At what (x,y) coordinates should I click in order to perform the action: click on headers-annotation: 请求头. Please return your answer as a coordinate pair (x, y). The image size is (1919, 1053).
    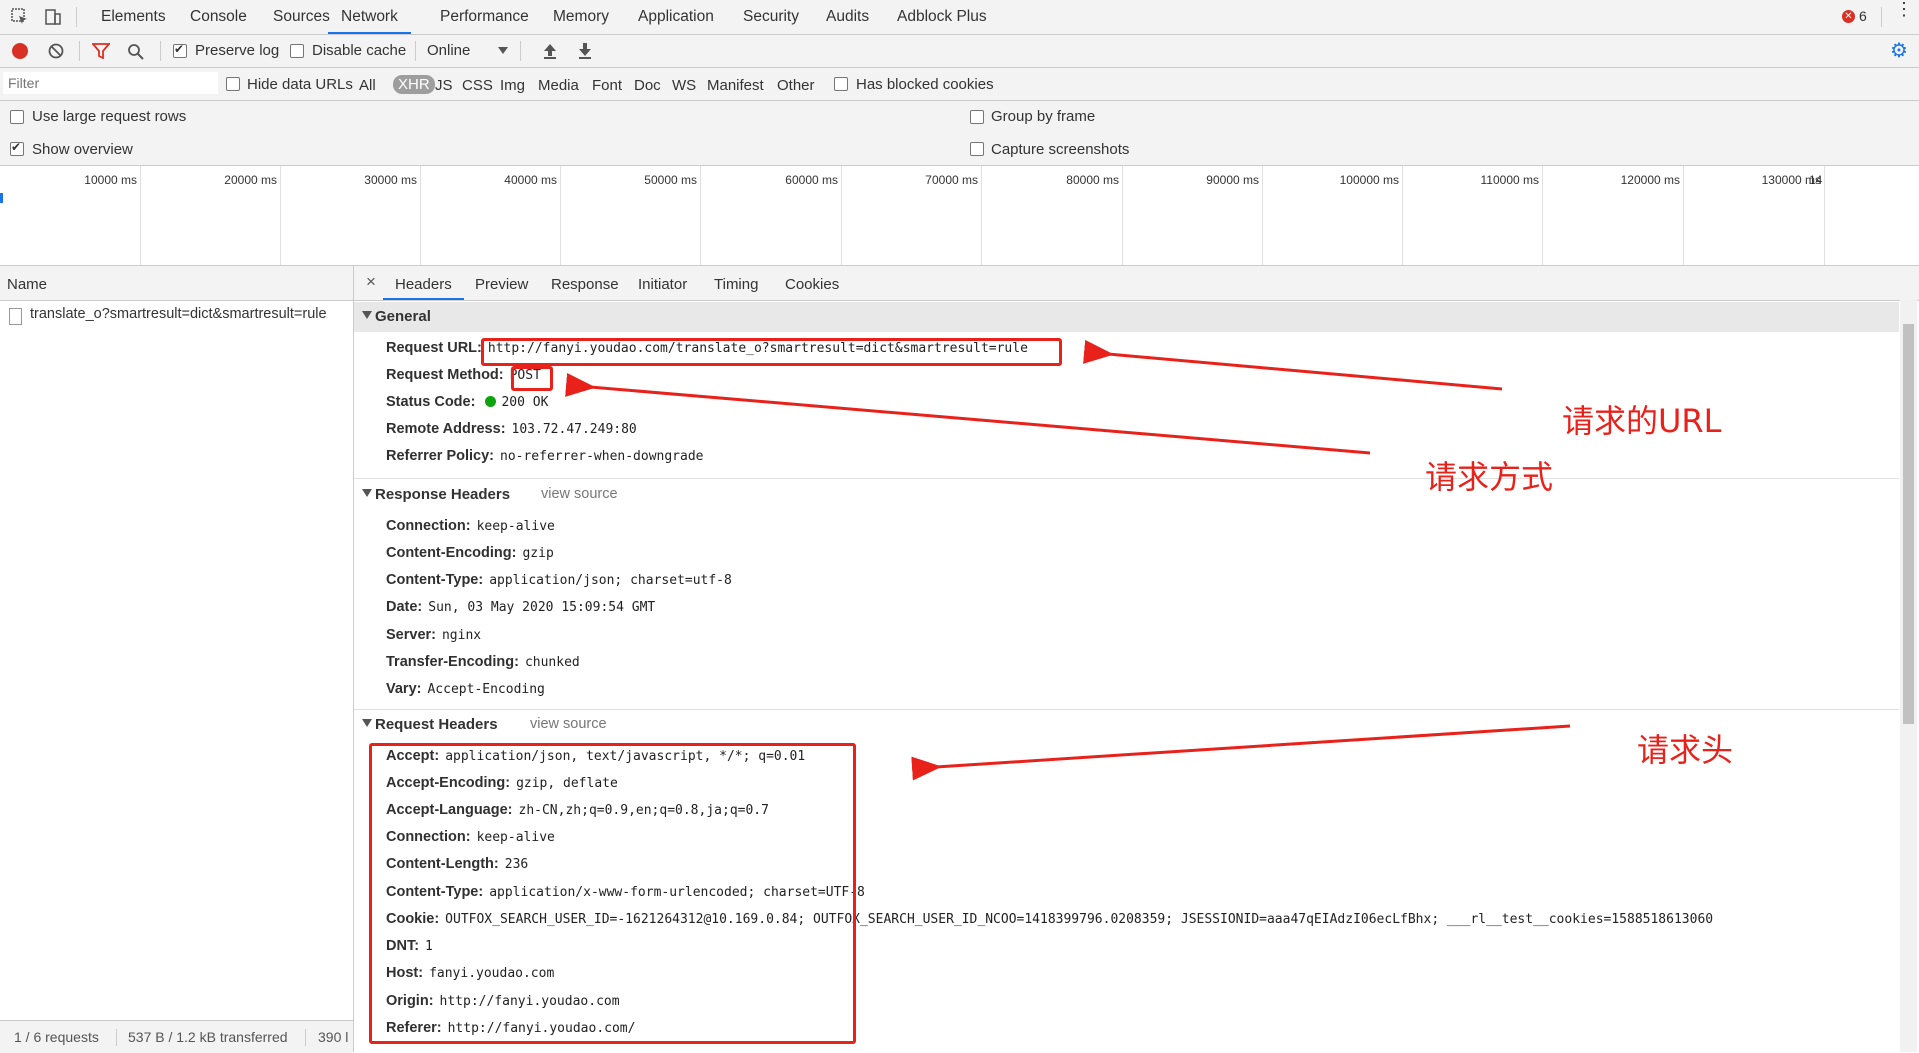
    Looking at the image, I should click on (1685, 750).